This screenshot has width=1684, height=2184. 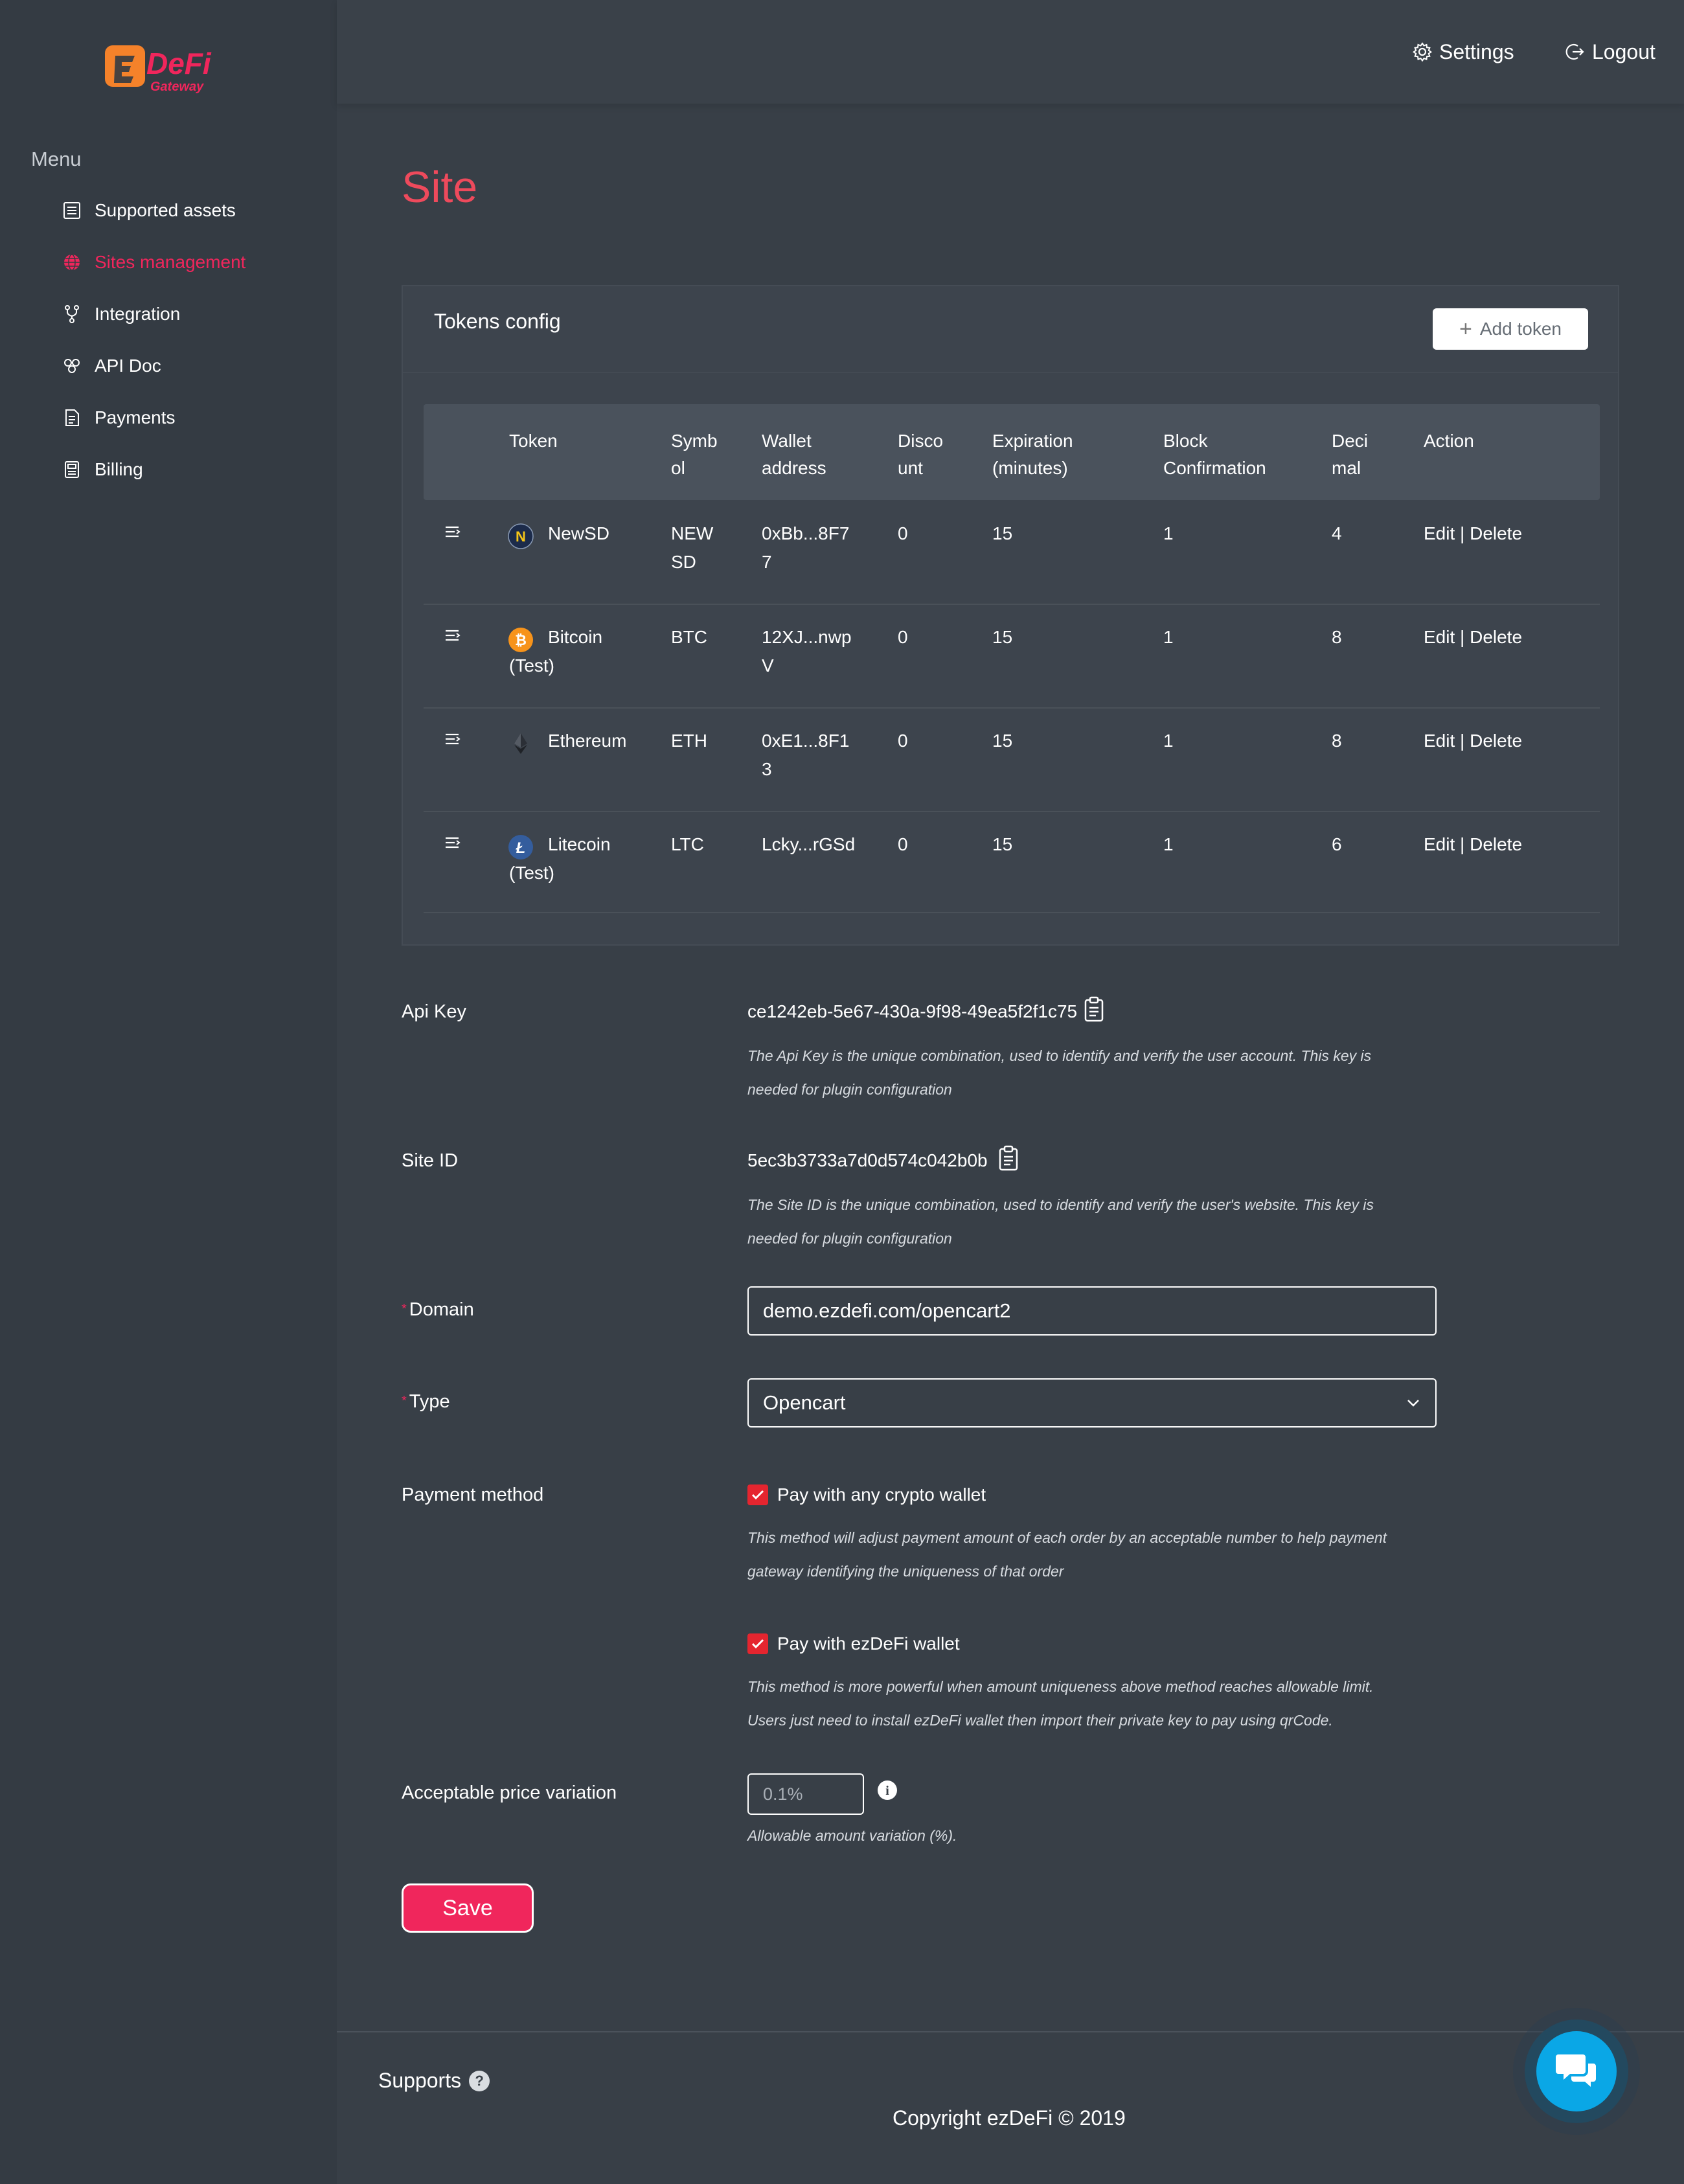 What do you see at coordinates (1011, 2032) in the screenshot?
I see `footer-divider` at bounding box center [1011, 2032].